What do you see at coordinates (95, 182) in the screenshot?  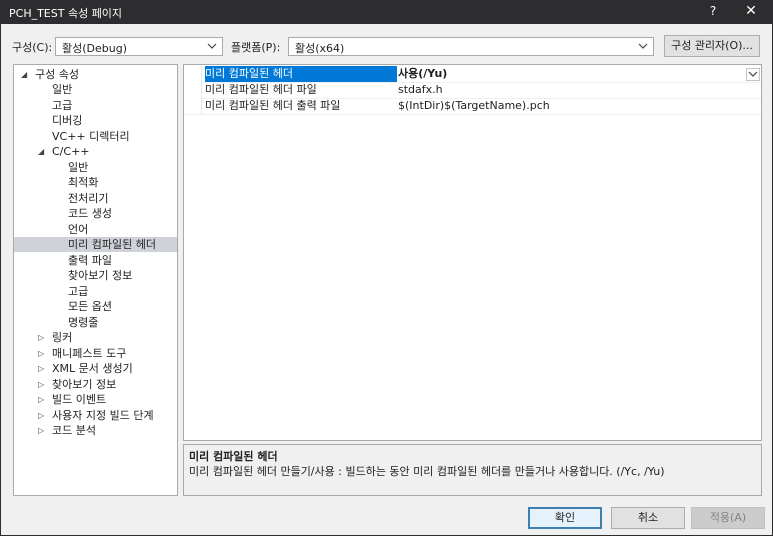 I see `tree-item-optimization: 최적화` at bounding box center [95, 182].